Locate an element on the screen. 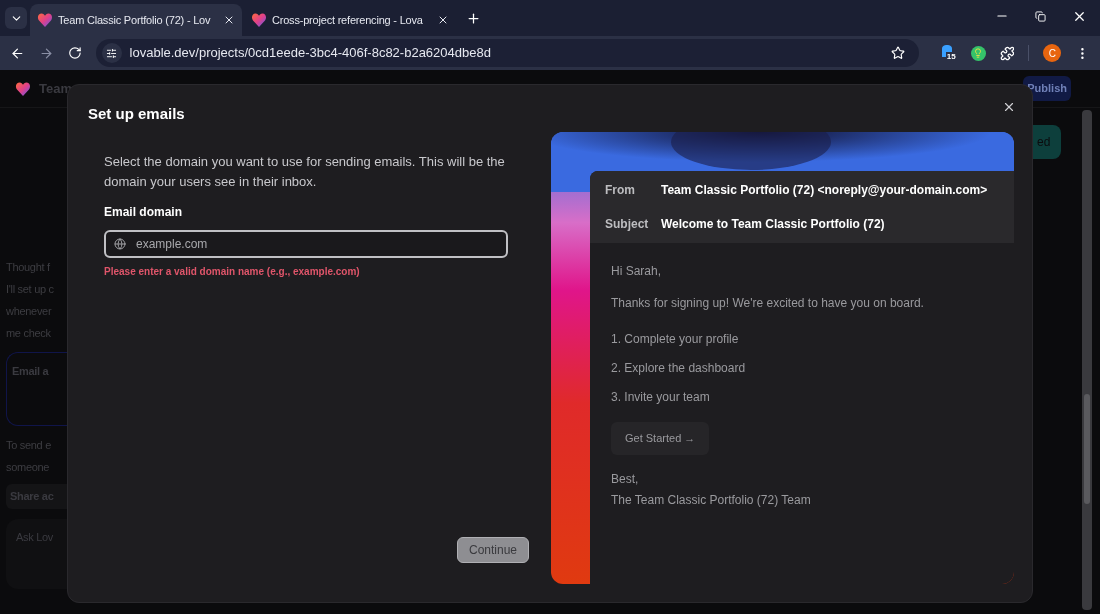 The image size is (1100, 614). subject-label: Subject is located at coordinates (627, 224).